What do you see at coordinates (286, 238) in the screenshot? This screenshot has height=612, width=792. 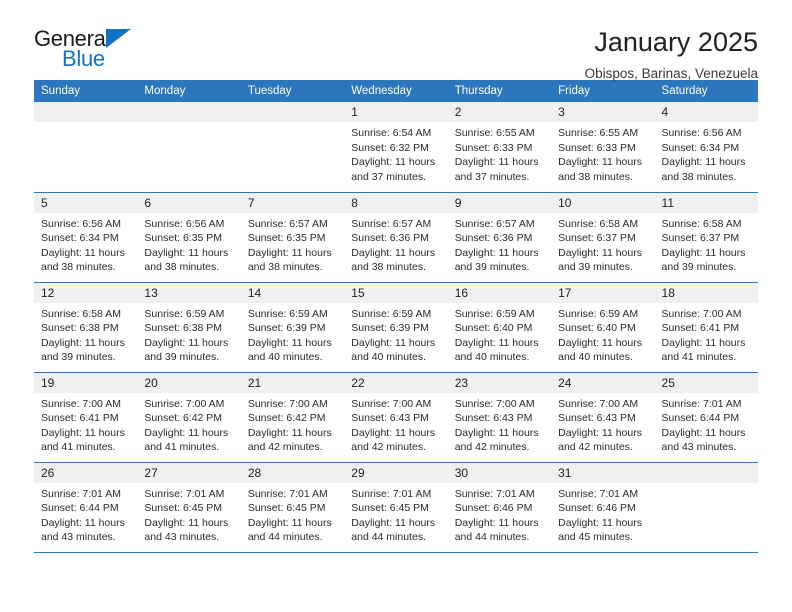 I see `sunset-text: Sunset: 6:35 PM` at bounding box center [286, 238].